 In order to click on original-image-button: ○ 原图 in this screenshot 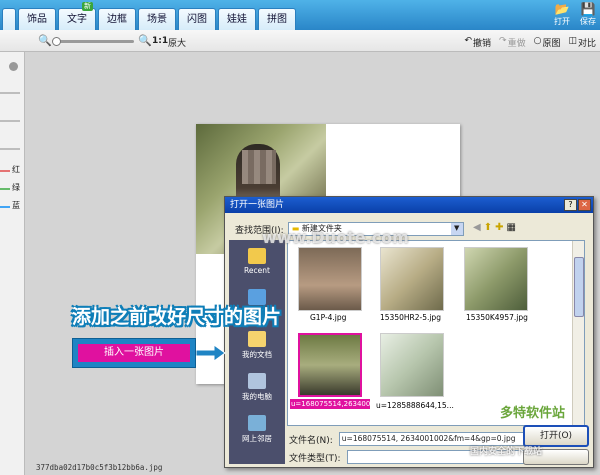, I will do `click(547, 42)`.